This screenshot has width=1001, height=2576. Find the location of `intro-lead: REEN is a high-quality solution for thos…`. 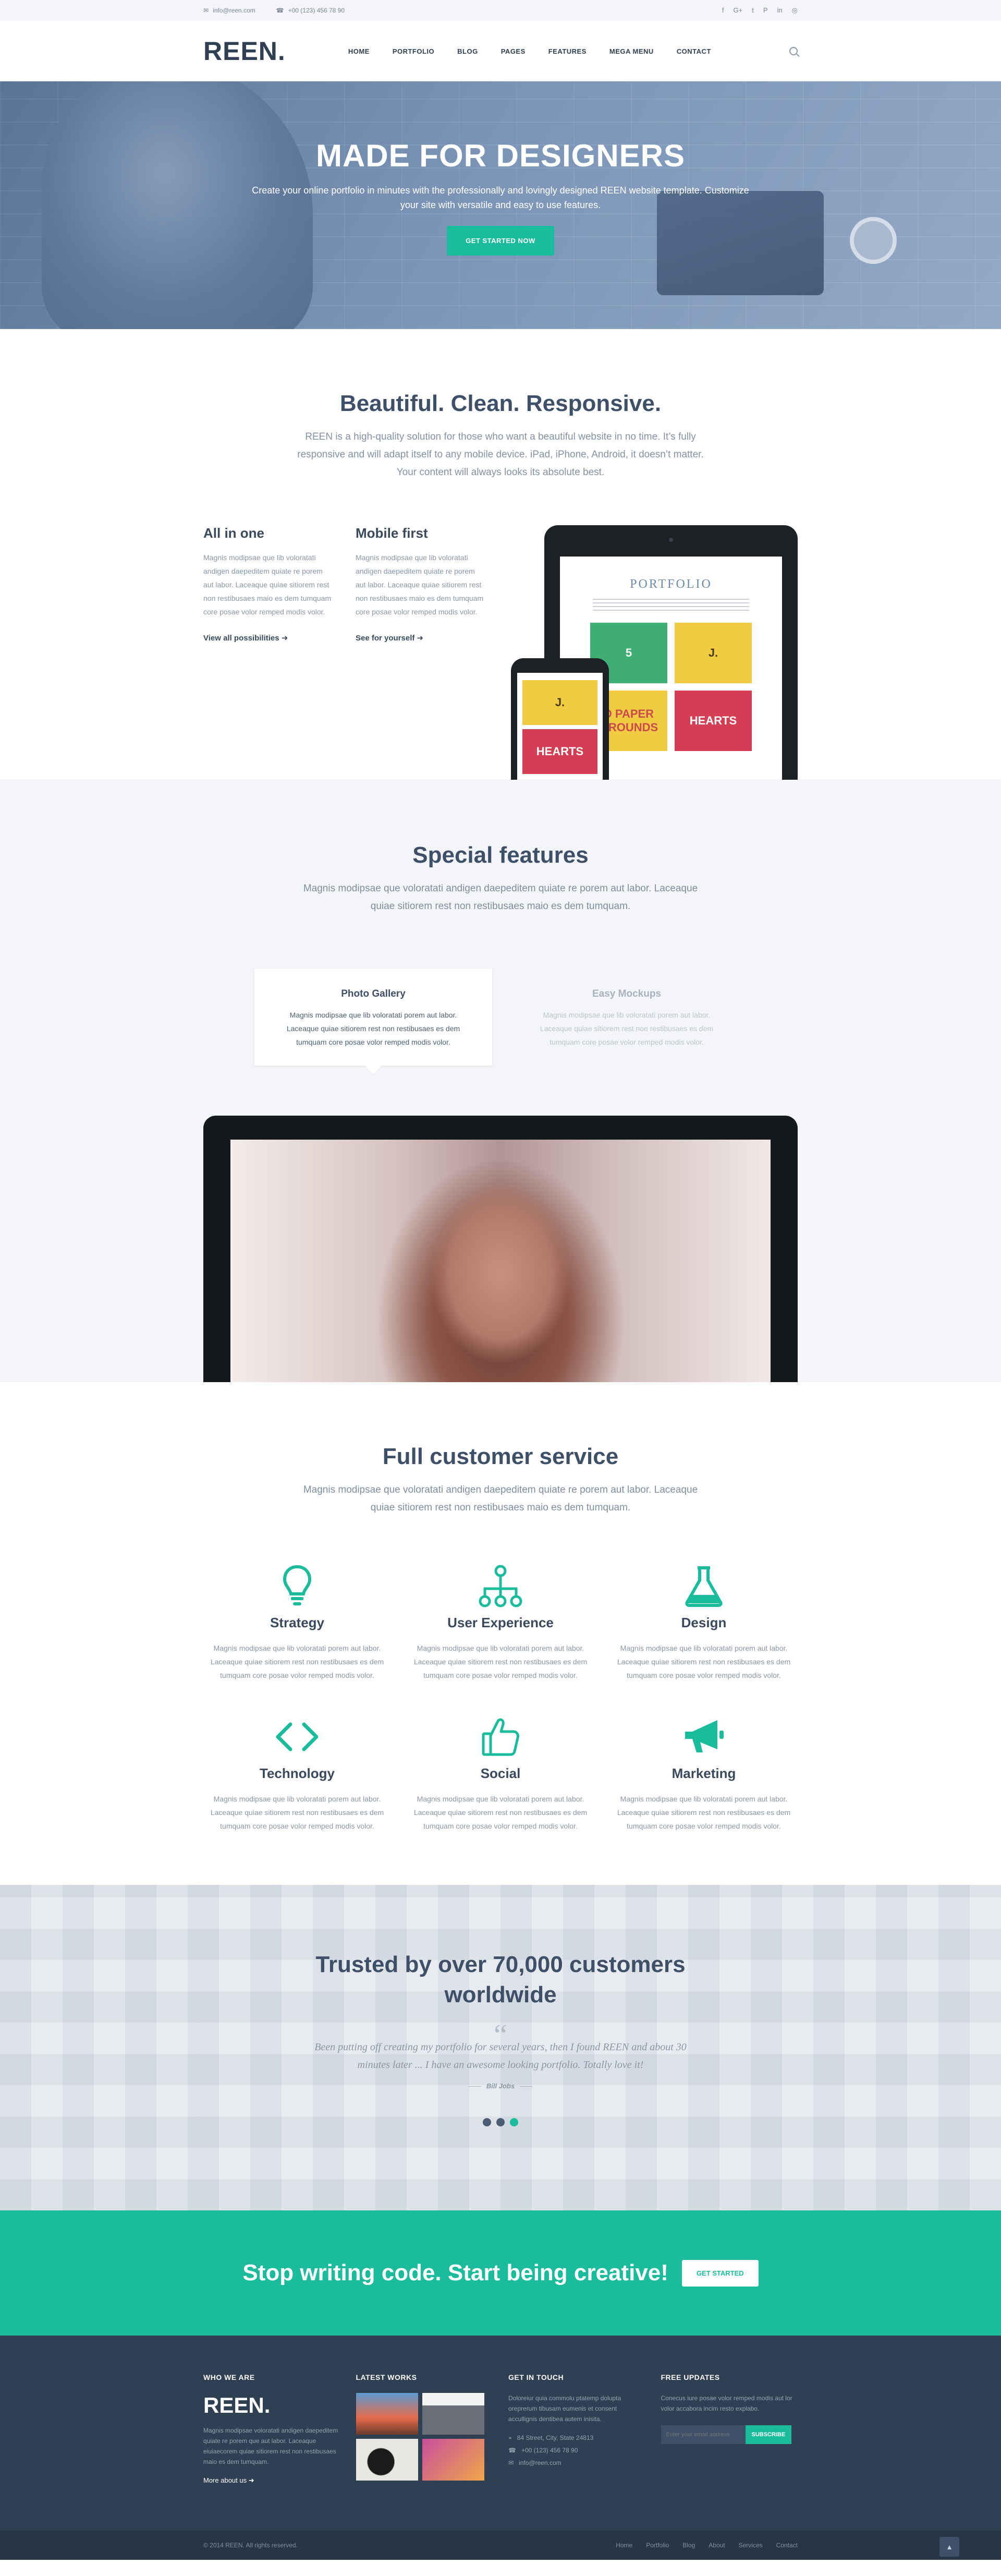

intro-lead: REEN is a high-quality solution for thos… is located at coordinates (500, 454).